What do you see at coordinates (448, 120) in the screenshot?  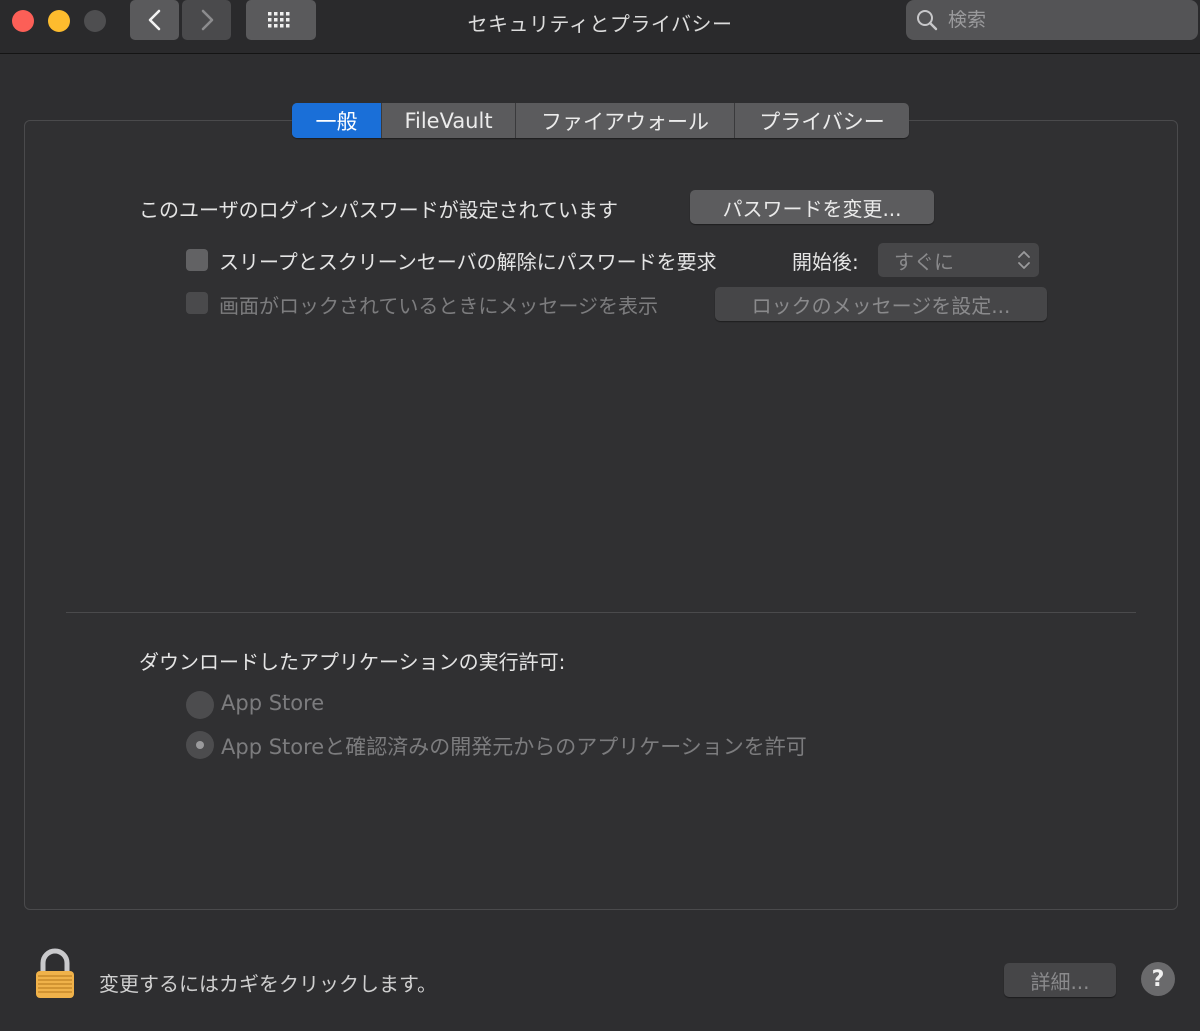 I see `tab-filevault: FileVault` at bounding box center [448, 120].